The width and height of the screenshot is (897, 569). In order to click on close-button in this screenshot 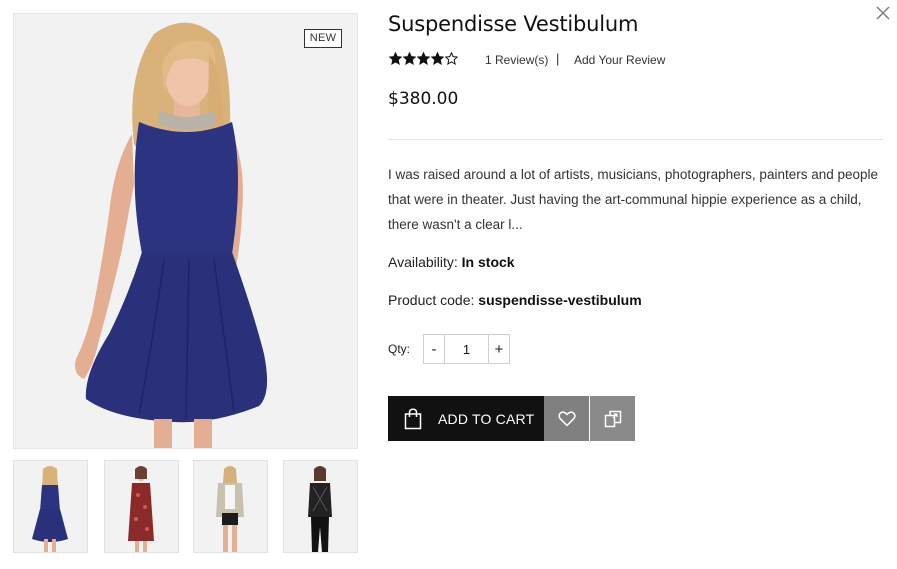, I will do `click(883, 13)`.